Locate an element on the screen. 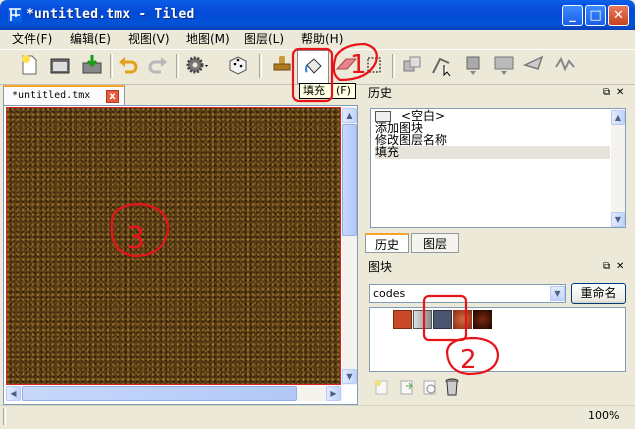 The height and width of the screenshot is (429, 635). open-folder-icon is located at coordinates (60, 65).